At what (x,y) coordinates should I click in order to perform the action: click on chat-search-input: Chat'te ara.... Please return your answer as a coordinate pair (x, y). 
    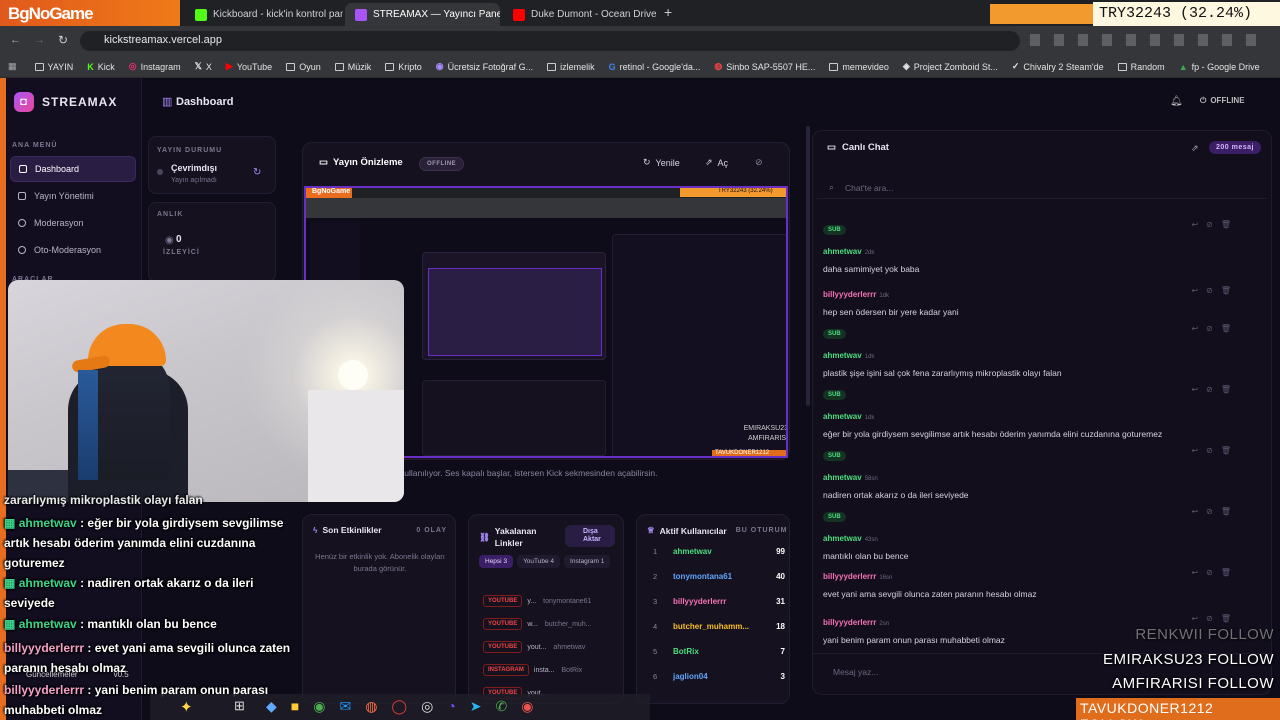
    Looking at the image, I should click on (869, 188).